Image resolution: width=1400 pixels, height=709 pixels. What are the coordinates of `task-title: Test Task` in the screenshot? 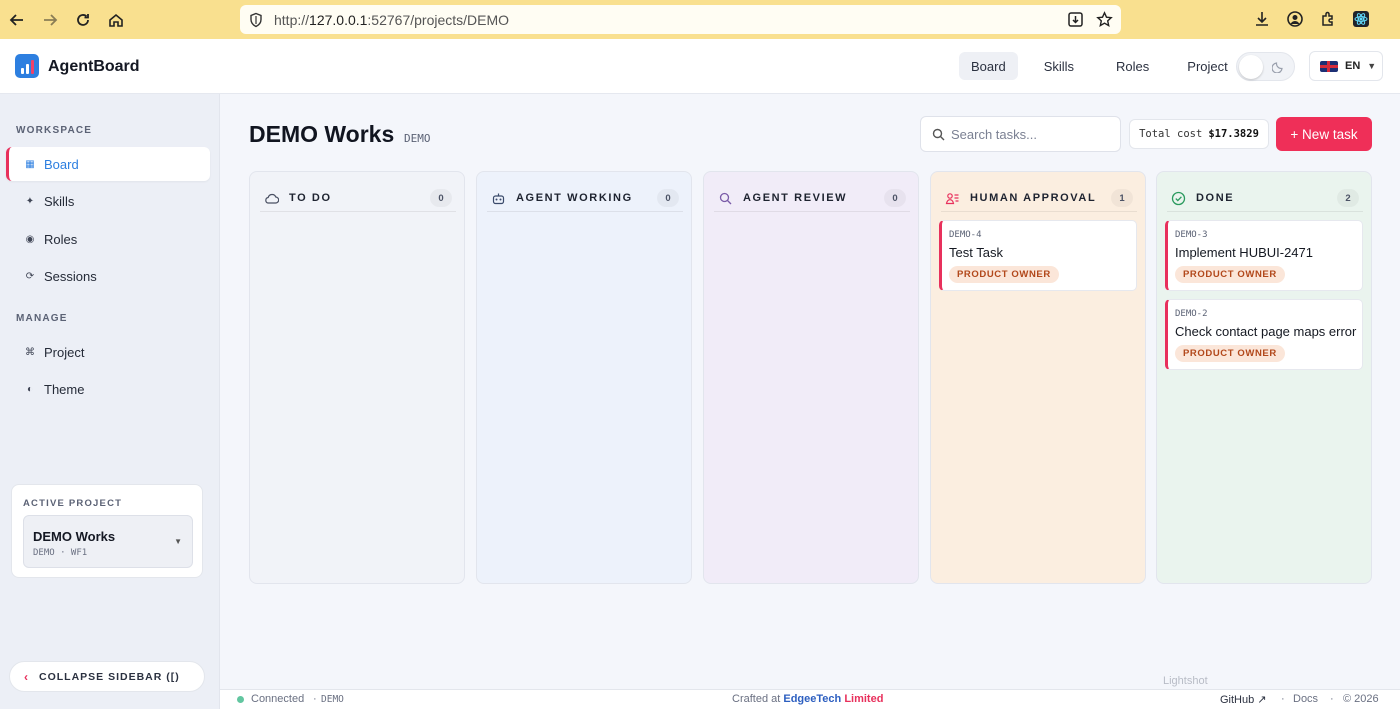 It's located at (976, 252).